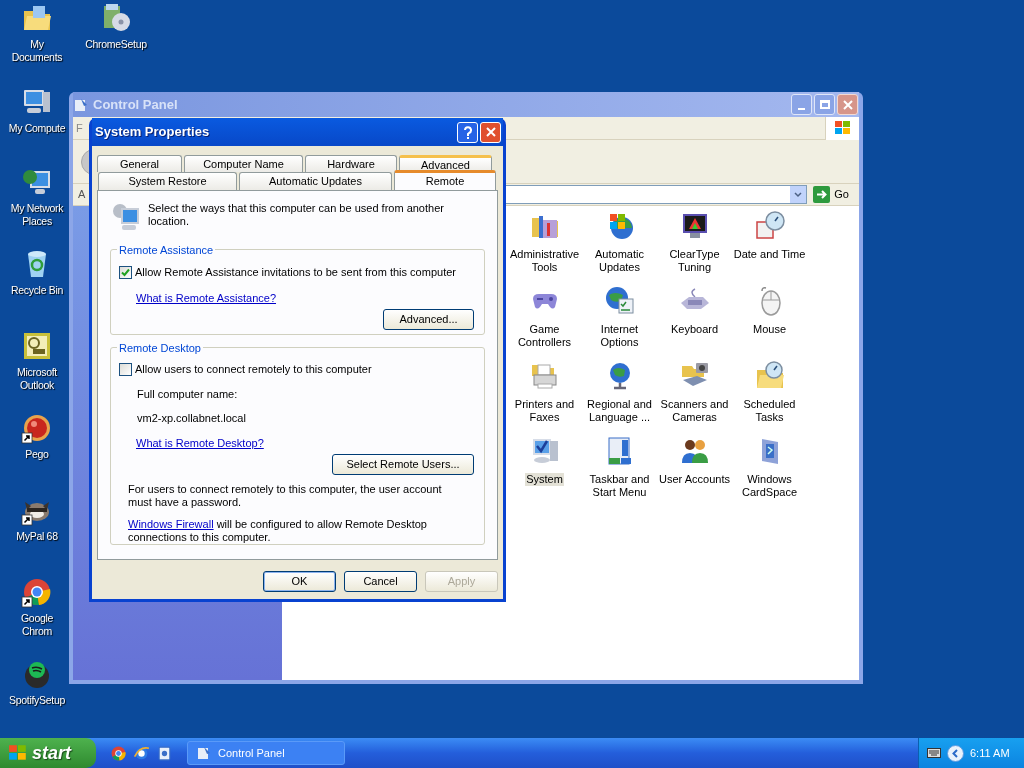 This screenshot has height=768, width=1024. What do you see at coordinates (118, 753) in the screenshot?
I see `round-logo-icon` at bounding box center [118, 753].